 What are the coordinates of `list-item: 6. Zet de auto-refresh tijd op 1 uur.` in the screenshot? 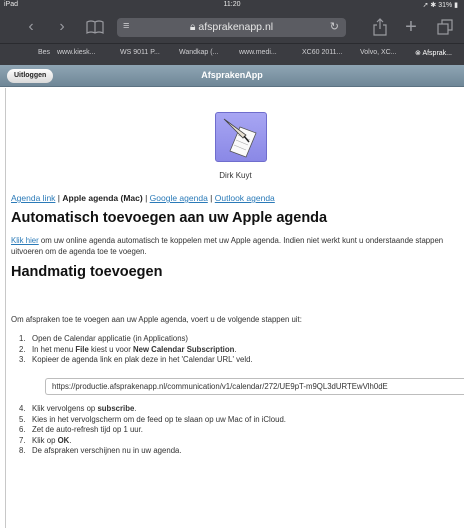 It's located at (152, 430).